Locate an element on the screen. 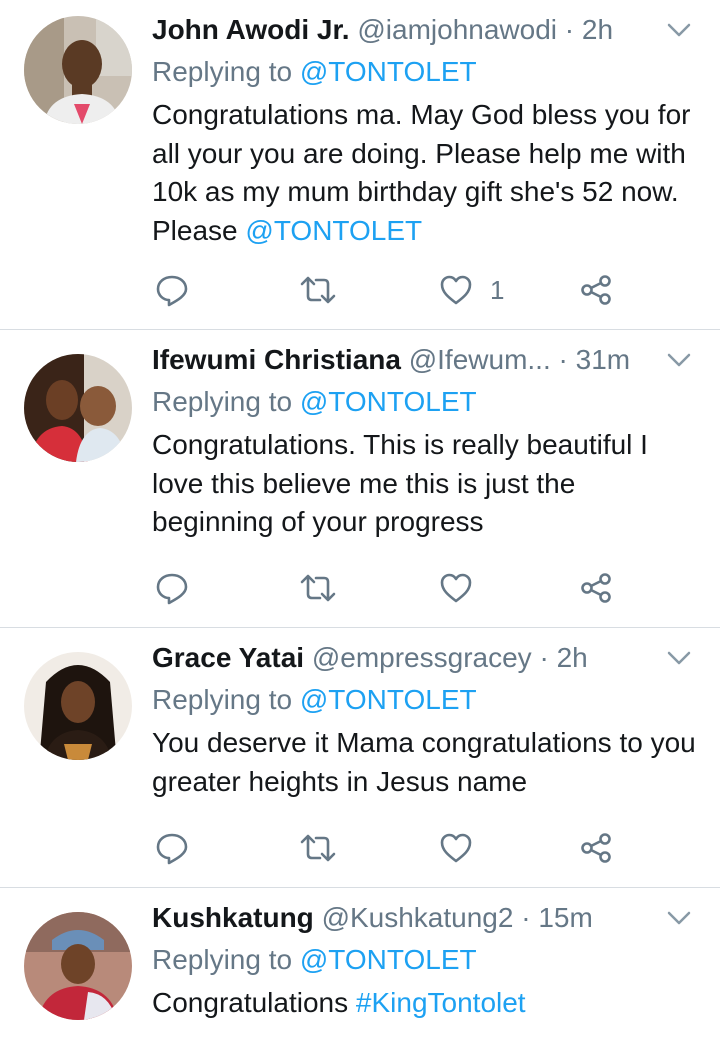  mention-link: @TONTOLET is located at coordinates (333, 230).